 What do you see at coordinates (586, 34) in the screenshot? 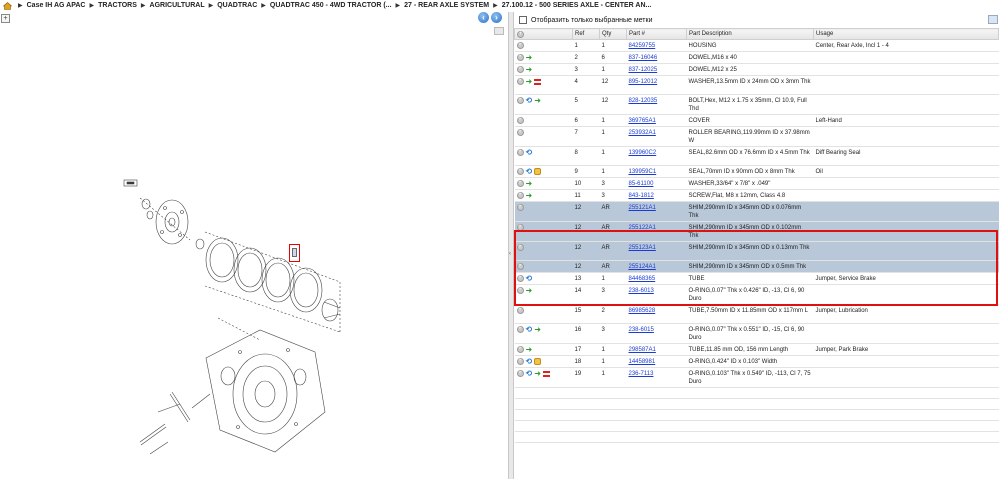
I see `header-ref: Ref` at bounding box center [586, 34].